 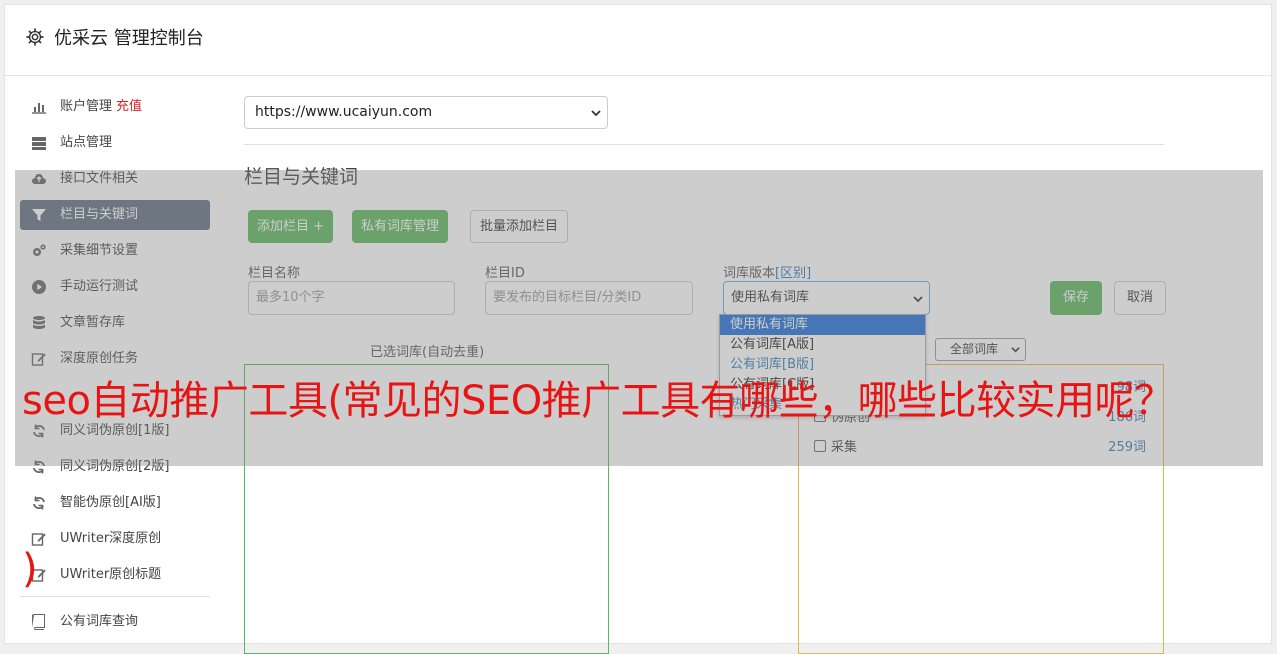 What do you see at coordinates (39, 143) in the screenshot?
I see `server-icon` at bounding box center [39, 143].